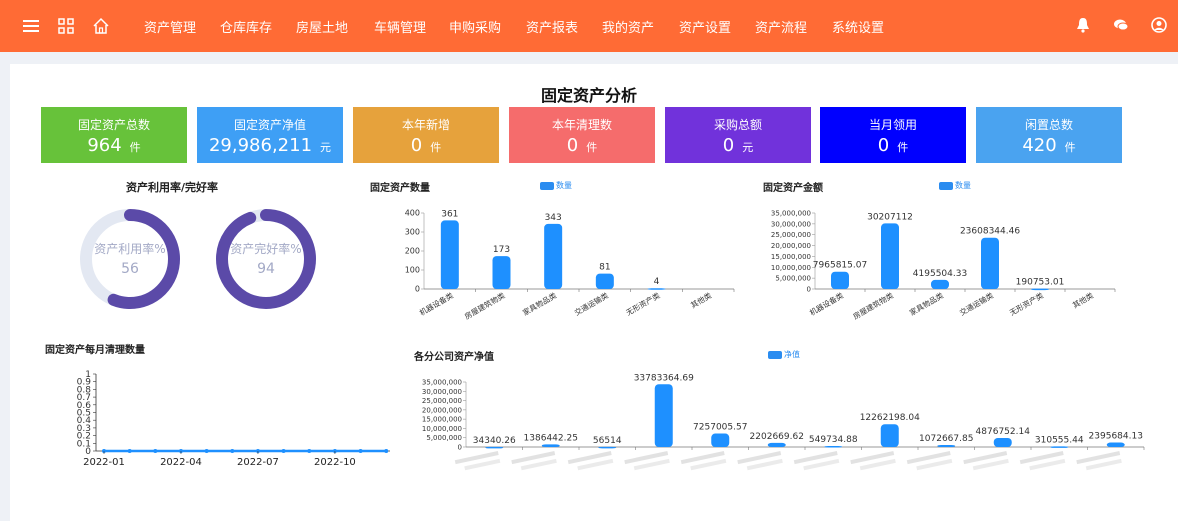 This screenshot has height=521, width=1178. Describe the element at coordinates (1059, 440) in the screenshot. I see `bar-value-label: 310555.44` at that location.